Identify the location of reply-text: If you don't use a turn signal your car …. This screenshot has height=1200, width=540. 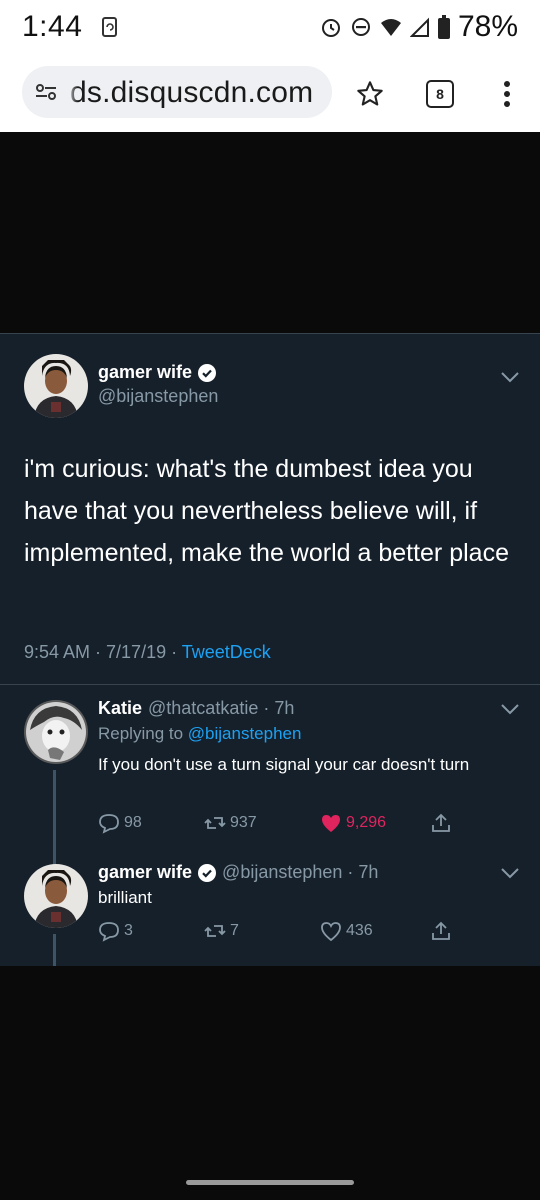
(284, 764).